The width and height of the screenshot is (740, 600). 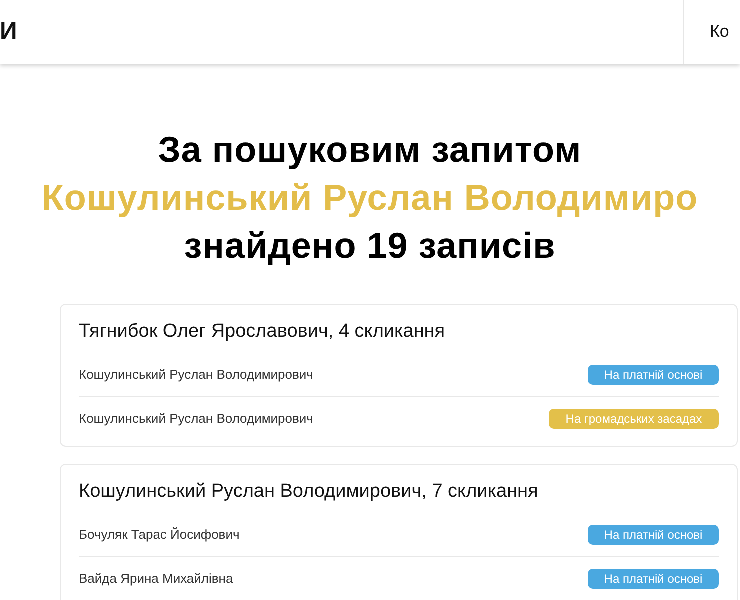 I want to click on status-badge: На громадських засадах, so click(x=634, y=418).